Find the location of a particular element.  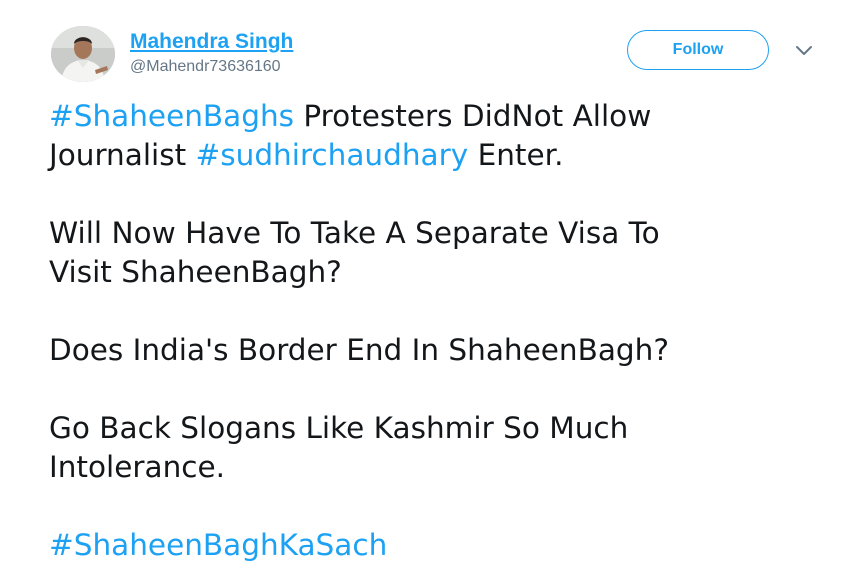

tweet-text-segment: Does India's Border End In ShaheenBagh? is located at coordinates (359, 350).